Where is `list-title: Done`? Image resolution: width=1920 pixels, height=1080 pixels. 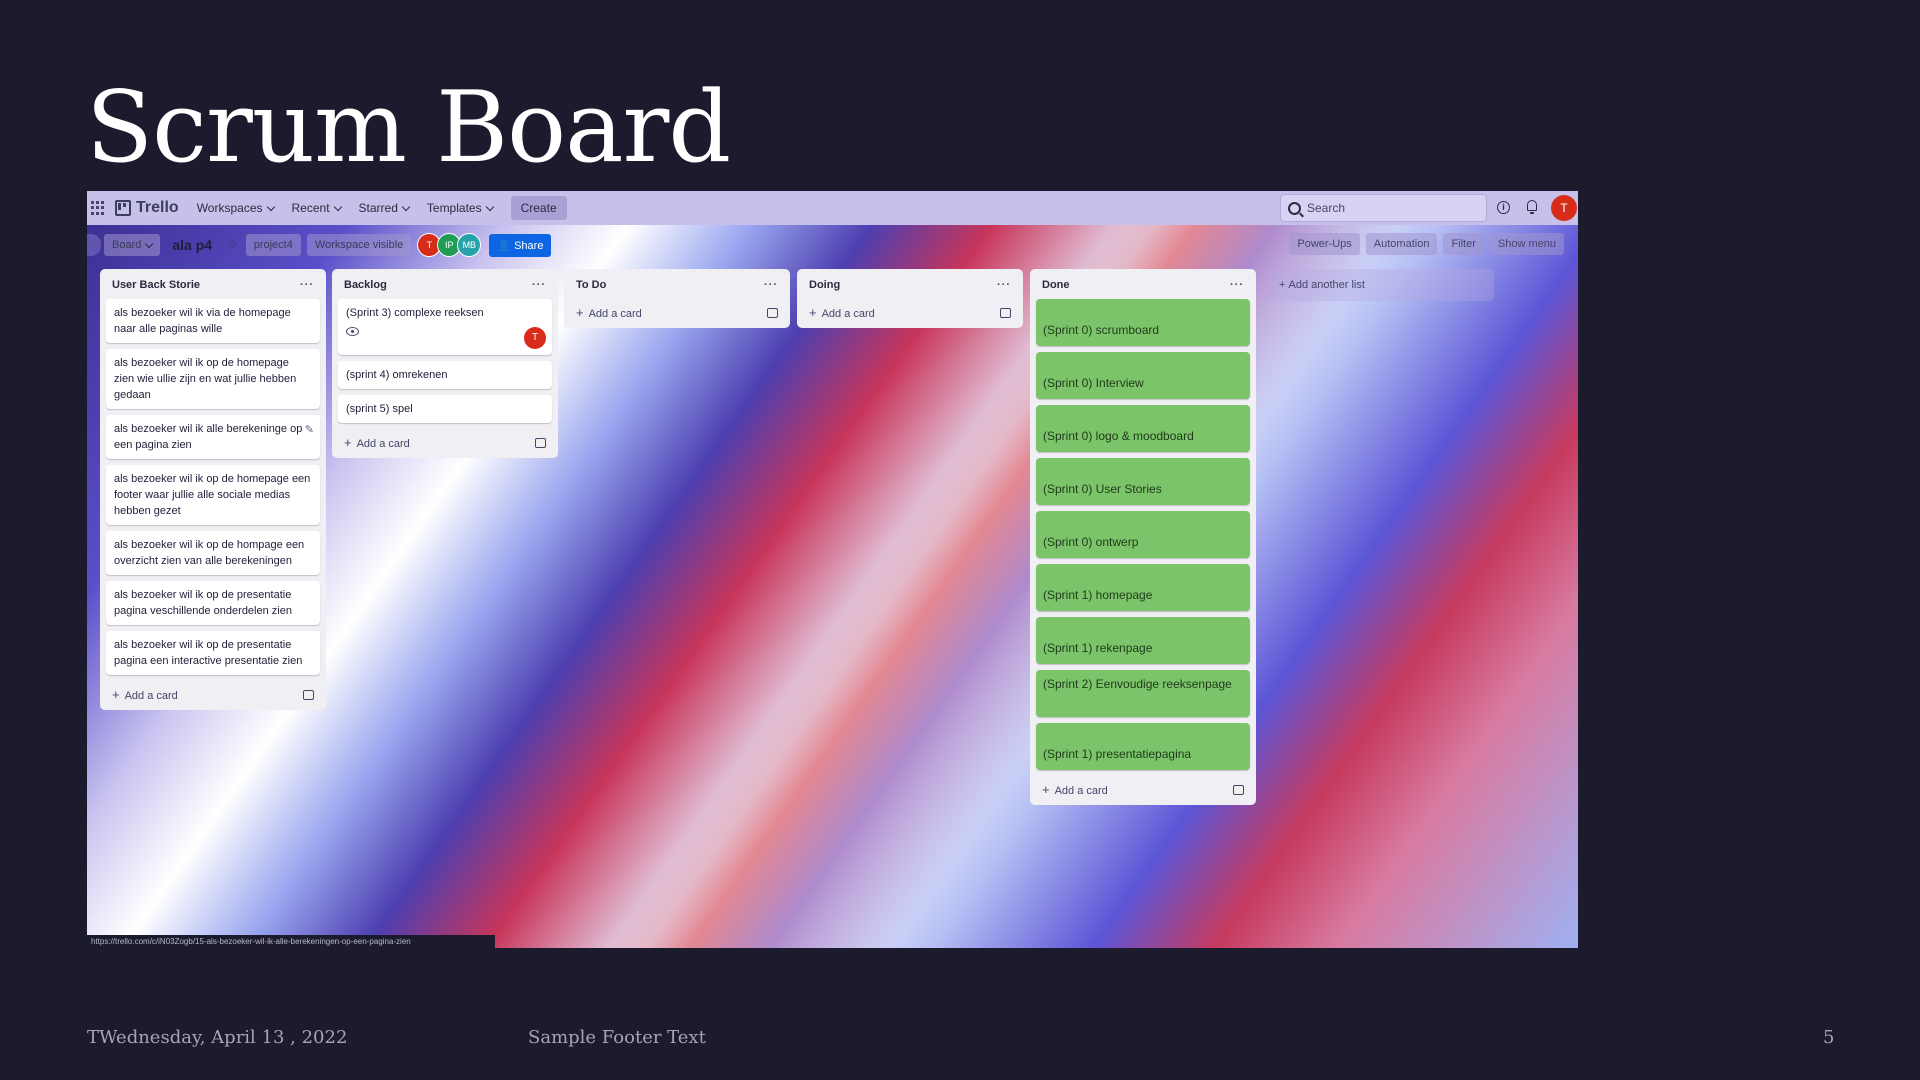
list-title: Done is located at coordinates (1056, 285).